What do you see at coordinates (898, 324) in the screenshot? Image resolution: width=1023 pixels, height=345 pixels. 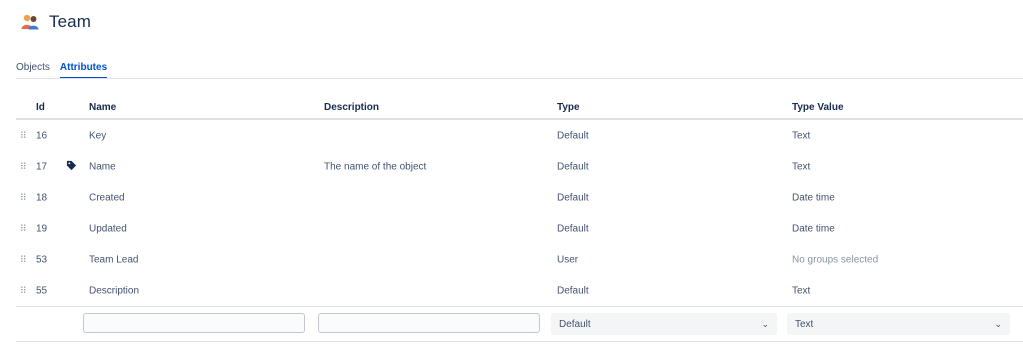 I see `new-attribute-type-value-select: Text ⌄` at bounding box center [898, 324].